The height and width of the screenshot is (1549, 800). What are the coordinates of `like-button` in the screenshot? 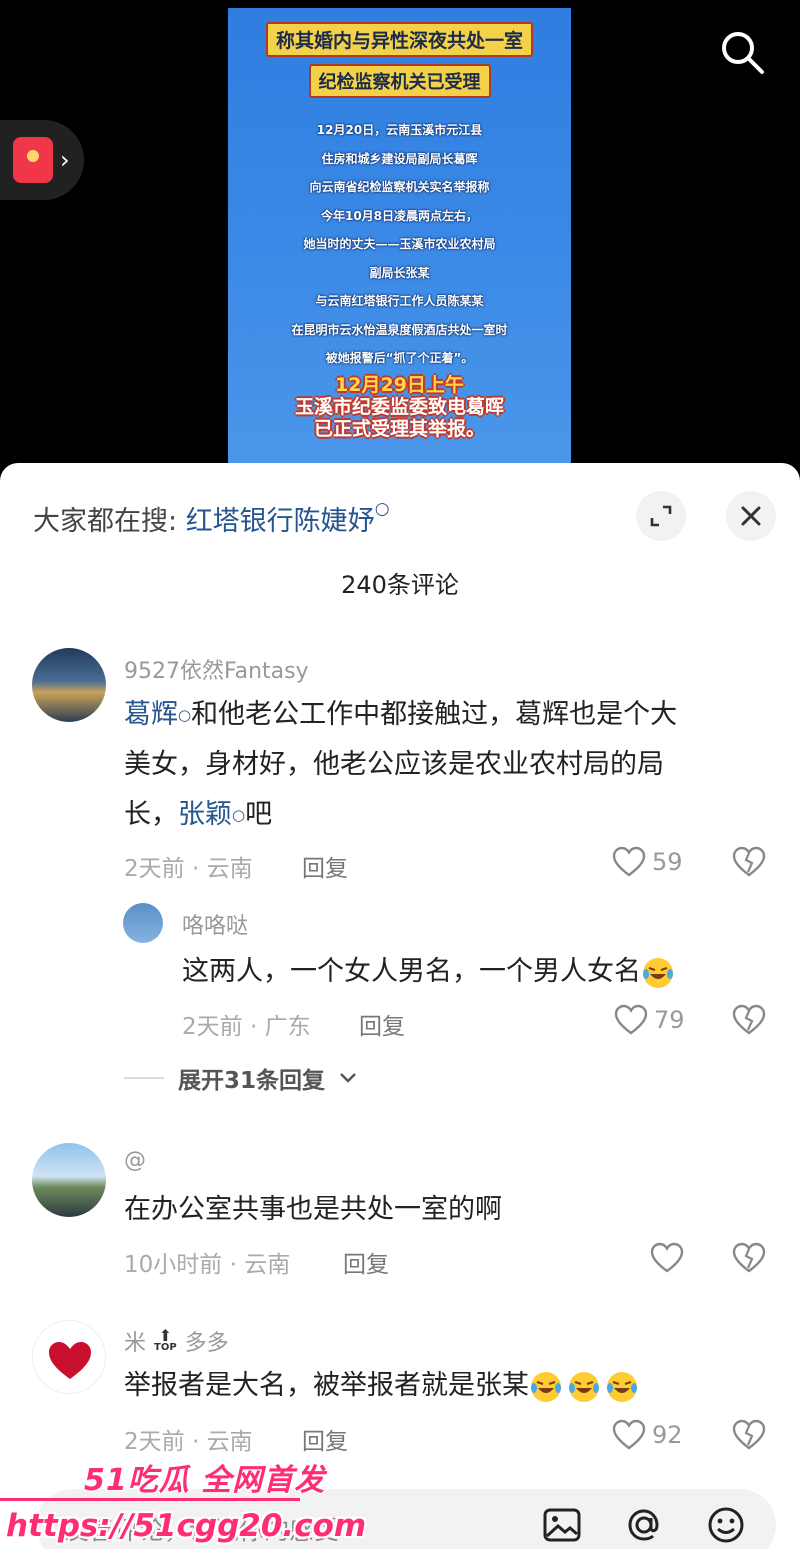 It's located at (667, 1258).